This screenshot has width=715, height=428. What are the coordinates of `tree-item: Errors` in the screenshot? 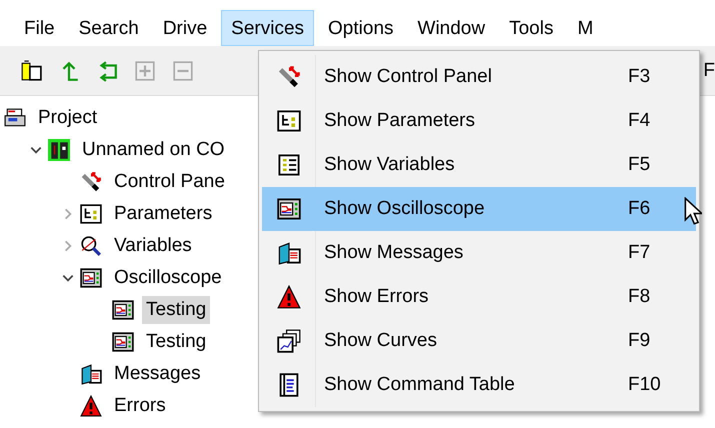 It's located at (140, 406).